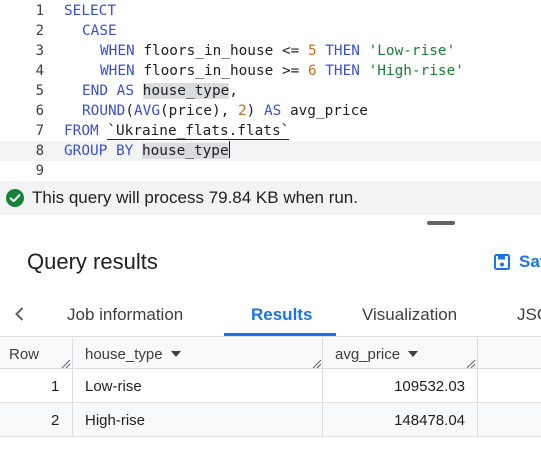 Image resolution: width=541 pixels, height=458 pixels. What do you see at coordinates (39, 171) in the screenshot?
I see `line-number: 9` at bounding box center [39, 171].